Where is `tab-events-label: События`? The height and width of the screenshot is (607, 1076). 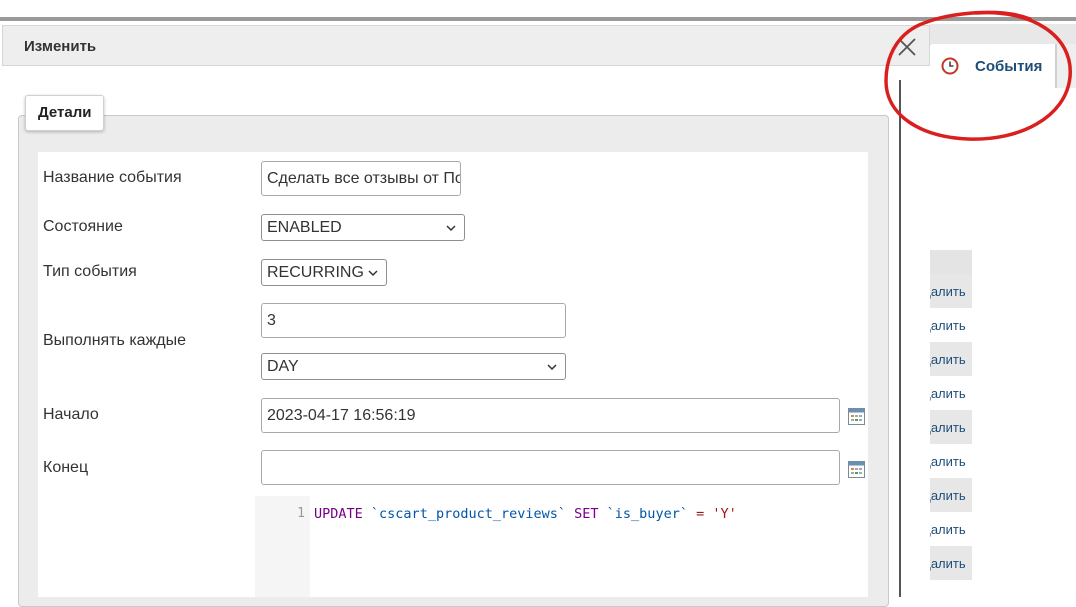
tab-events-label: События is located at coordinates (1009, 66).